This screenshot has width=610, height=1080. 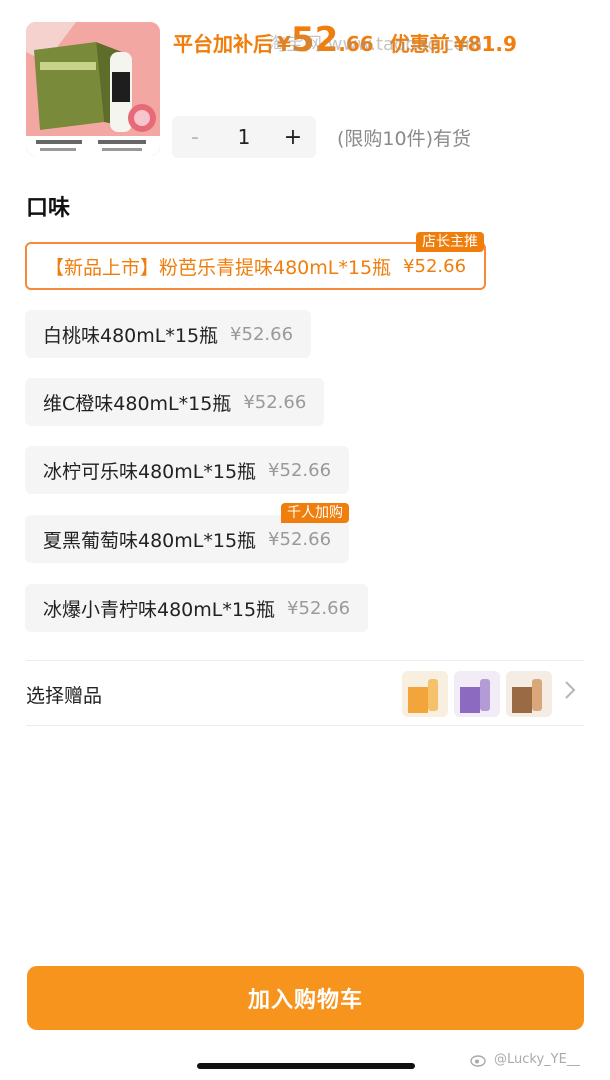 What do you see at coordinates (195, 137) in the screenshot?
I see `decrease-button: -` at bounding box center [195, 137].